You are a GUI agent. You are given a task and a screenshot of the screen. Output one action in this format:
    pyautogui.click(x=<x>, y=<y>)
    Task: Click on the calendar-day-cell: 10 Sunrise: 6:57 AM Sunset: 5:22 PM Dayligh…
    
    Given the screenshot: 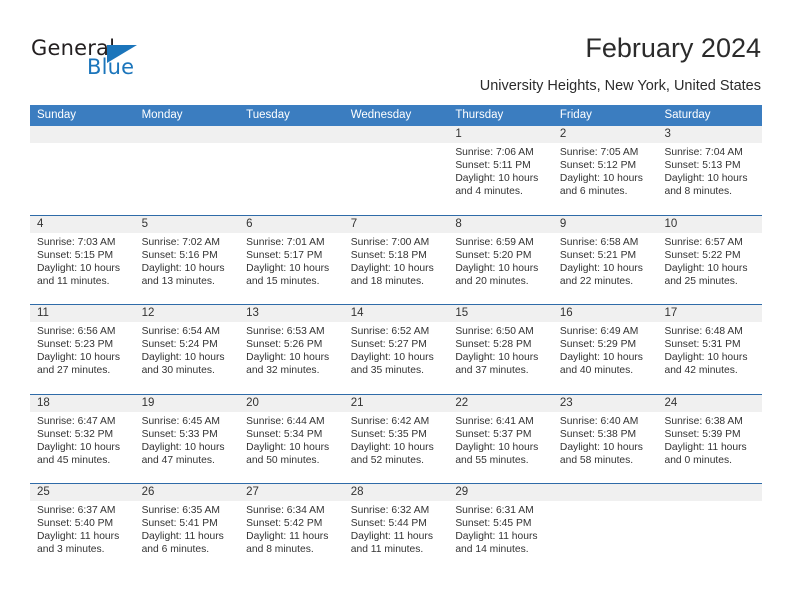 What is the action you would take?
    pyautogui.click(x=710, y=259)
    